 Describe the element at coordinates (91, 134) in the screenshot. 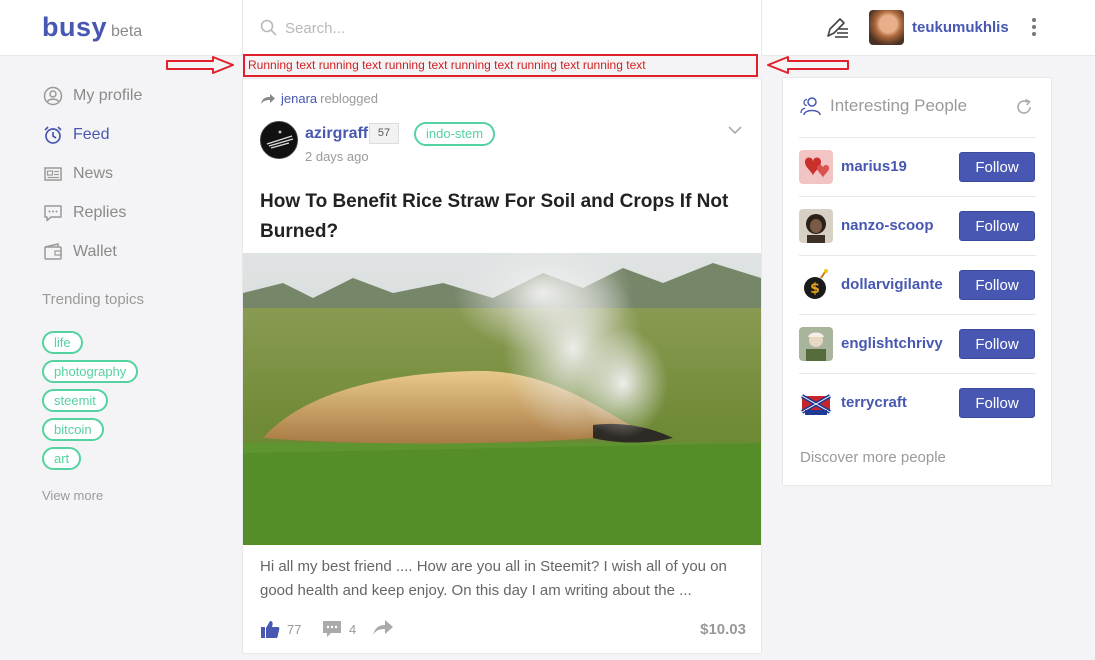

I see `sidebar-item-label: Feed` at that location.